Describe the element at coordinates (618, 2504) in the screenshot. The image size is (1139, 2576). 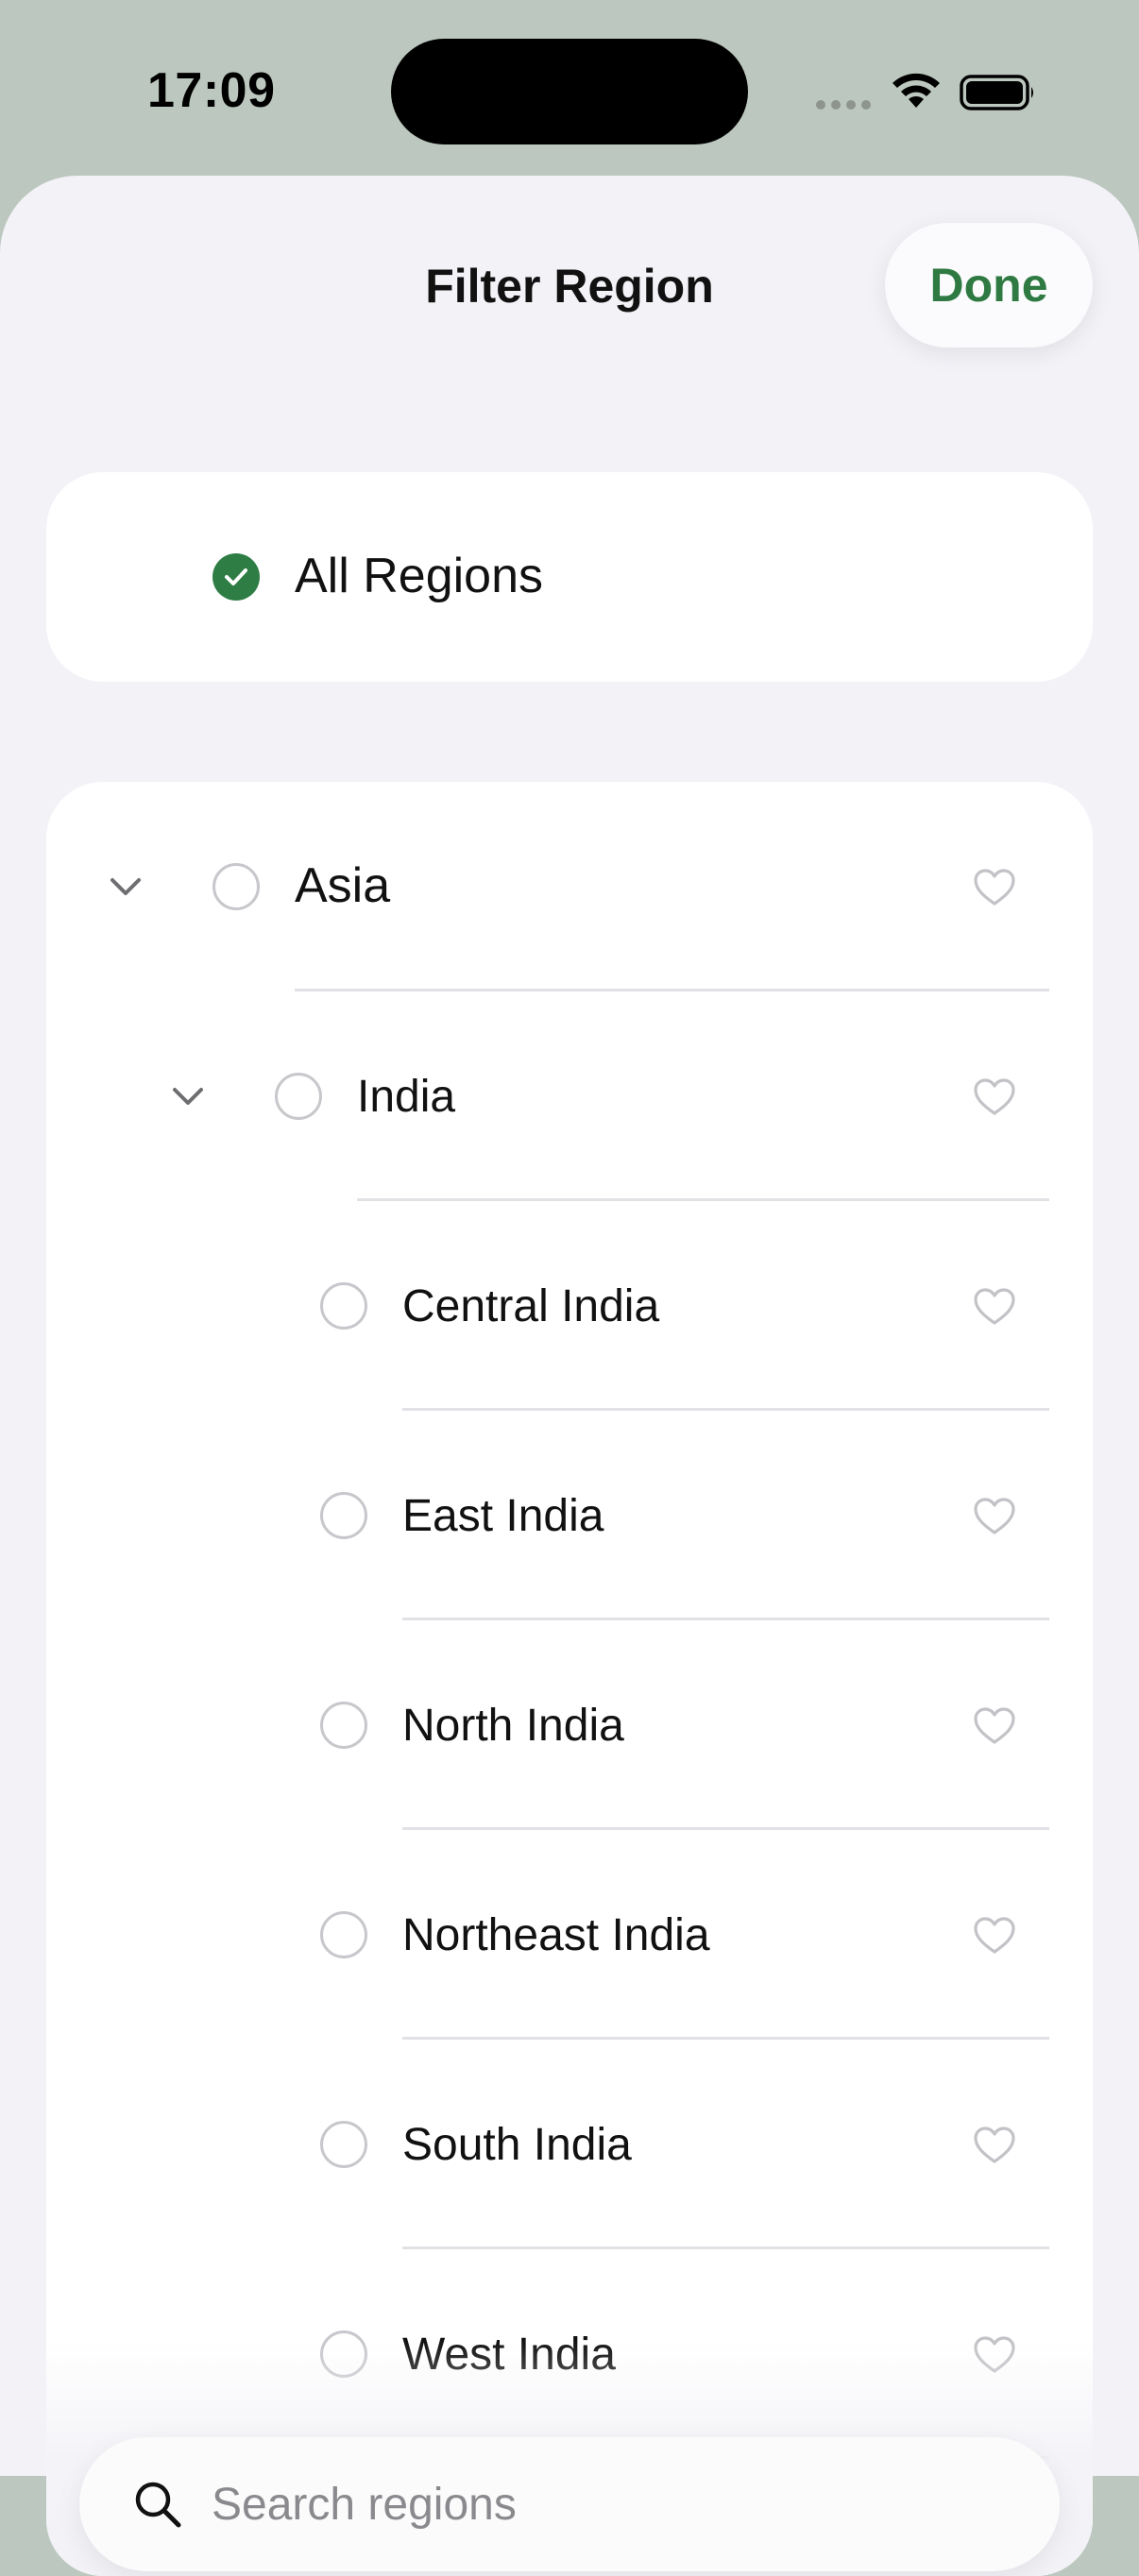
I see `search-input` at that location.